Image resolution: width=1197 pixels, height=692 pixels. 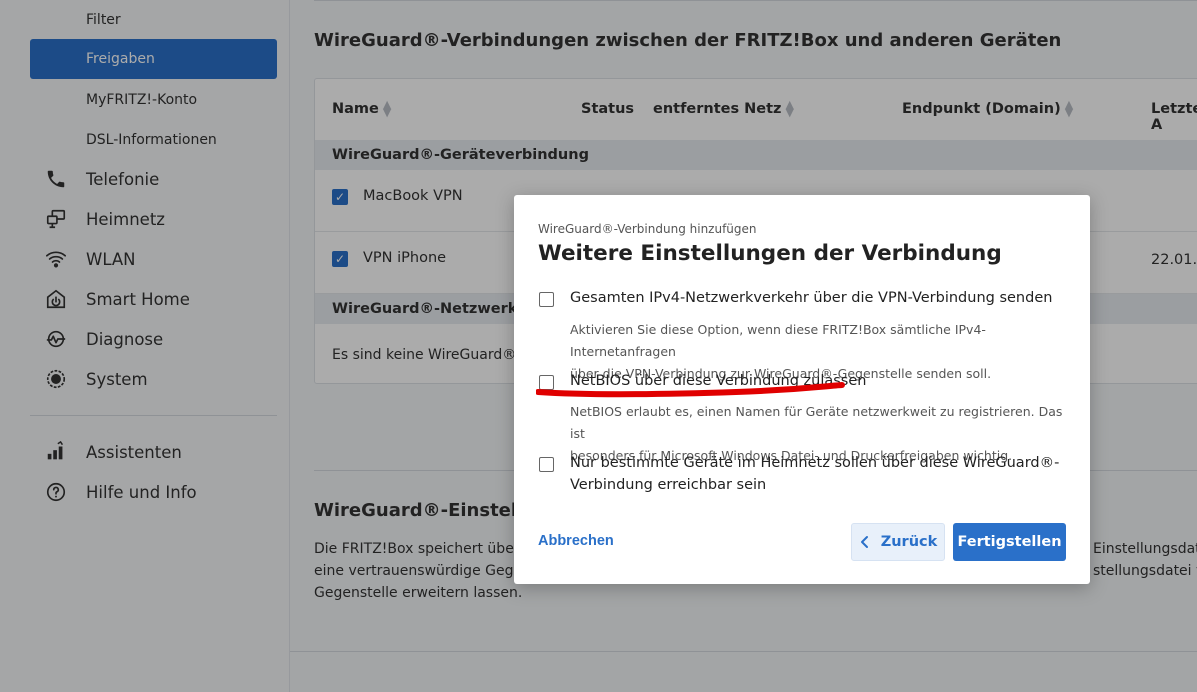 What do you see at coordinates (647, 229) in the screenshot?
I see `dialog-subtitle: WireGuard®-Verbindung hinzufügen` at bounding box center [647, 229].